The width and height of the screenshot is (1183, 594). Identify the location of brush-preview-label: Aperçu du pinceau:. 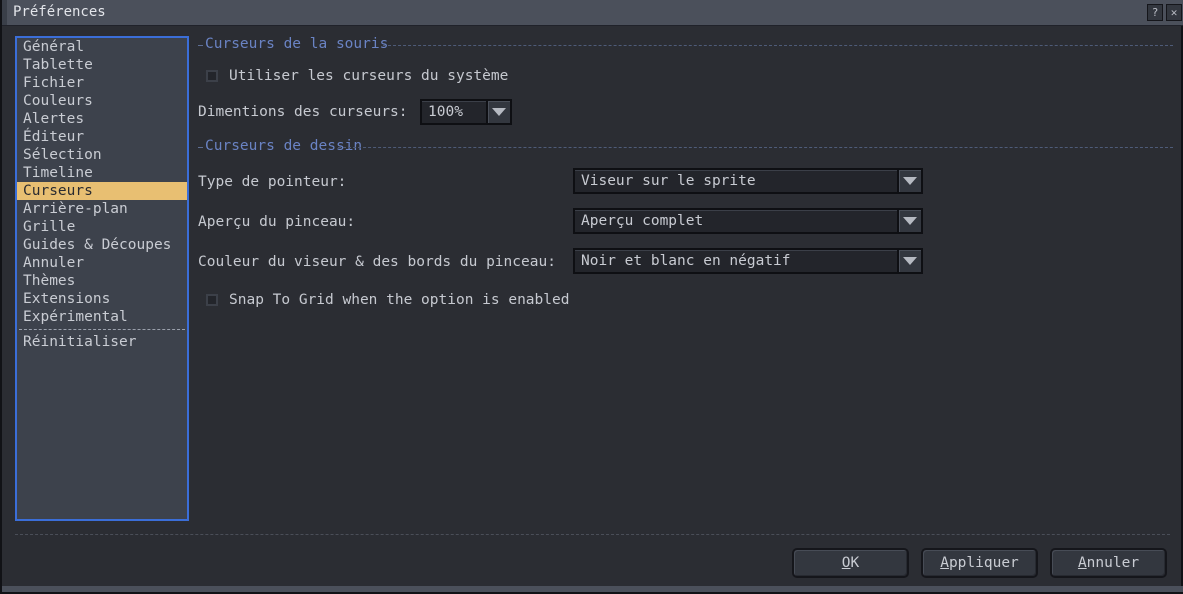
(277, 222).